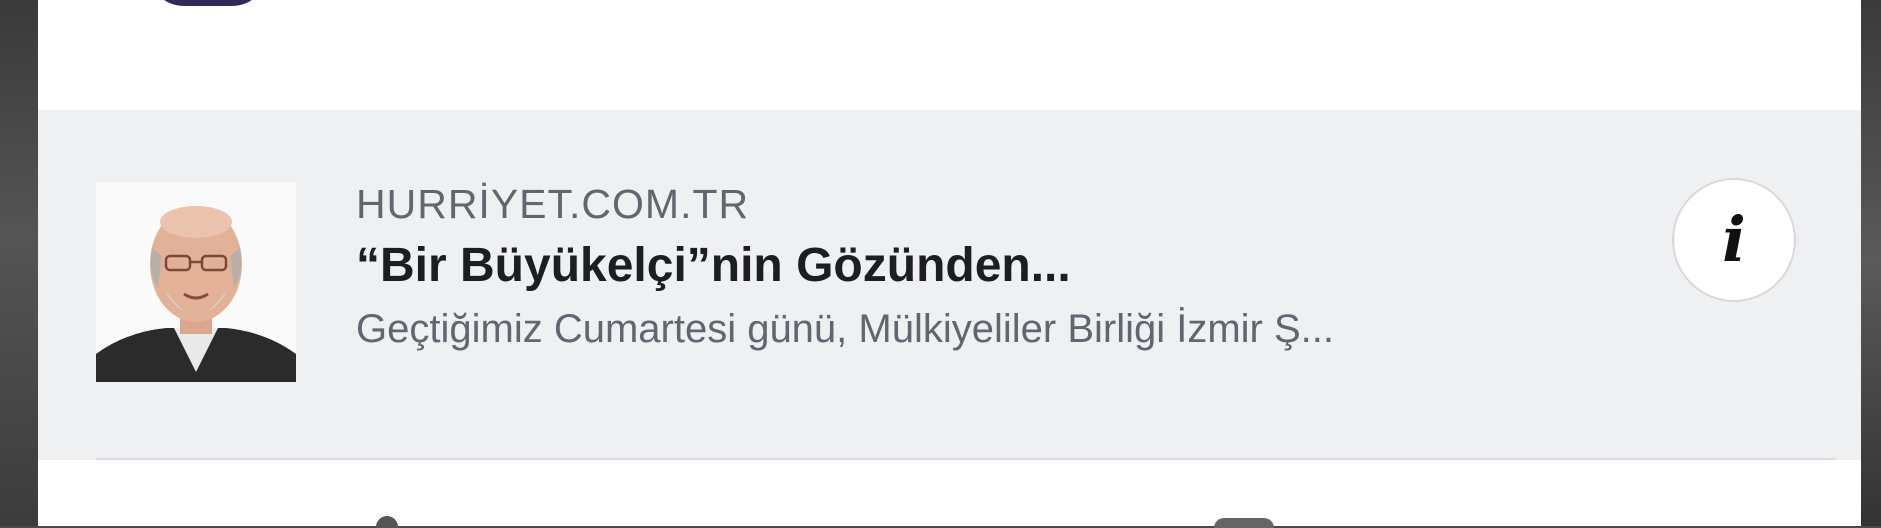  Describe the element at coordinates (208, 3) in the screenshot. I see `profile-avatar` at that location.